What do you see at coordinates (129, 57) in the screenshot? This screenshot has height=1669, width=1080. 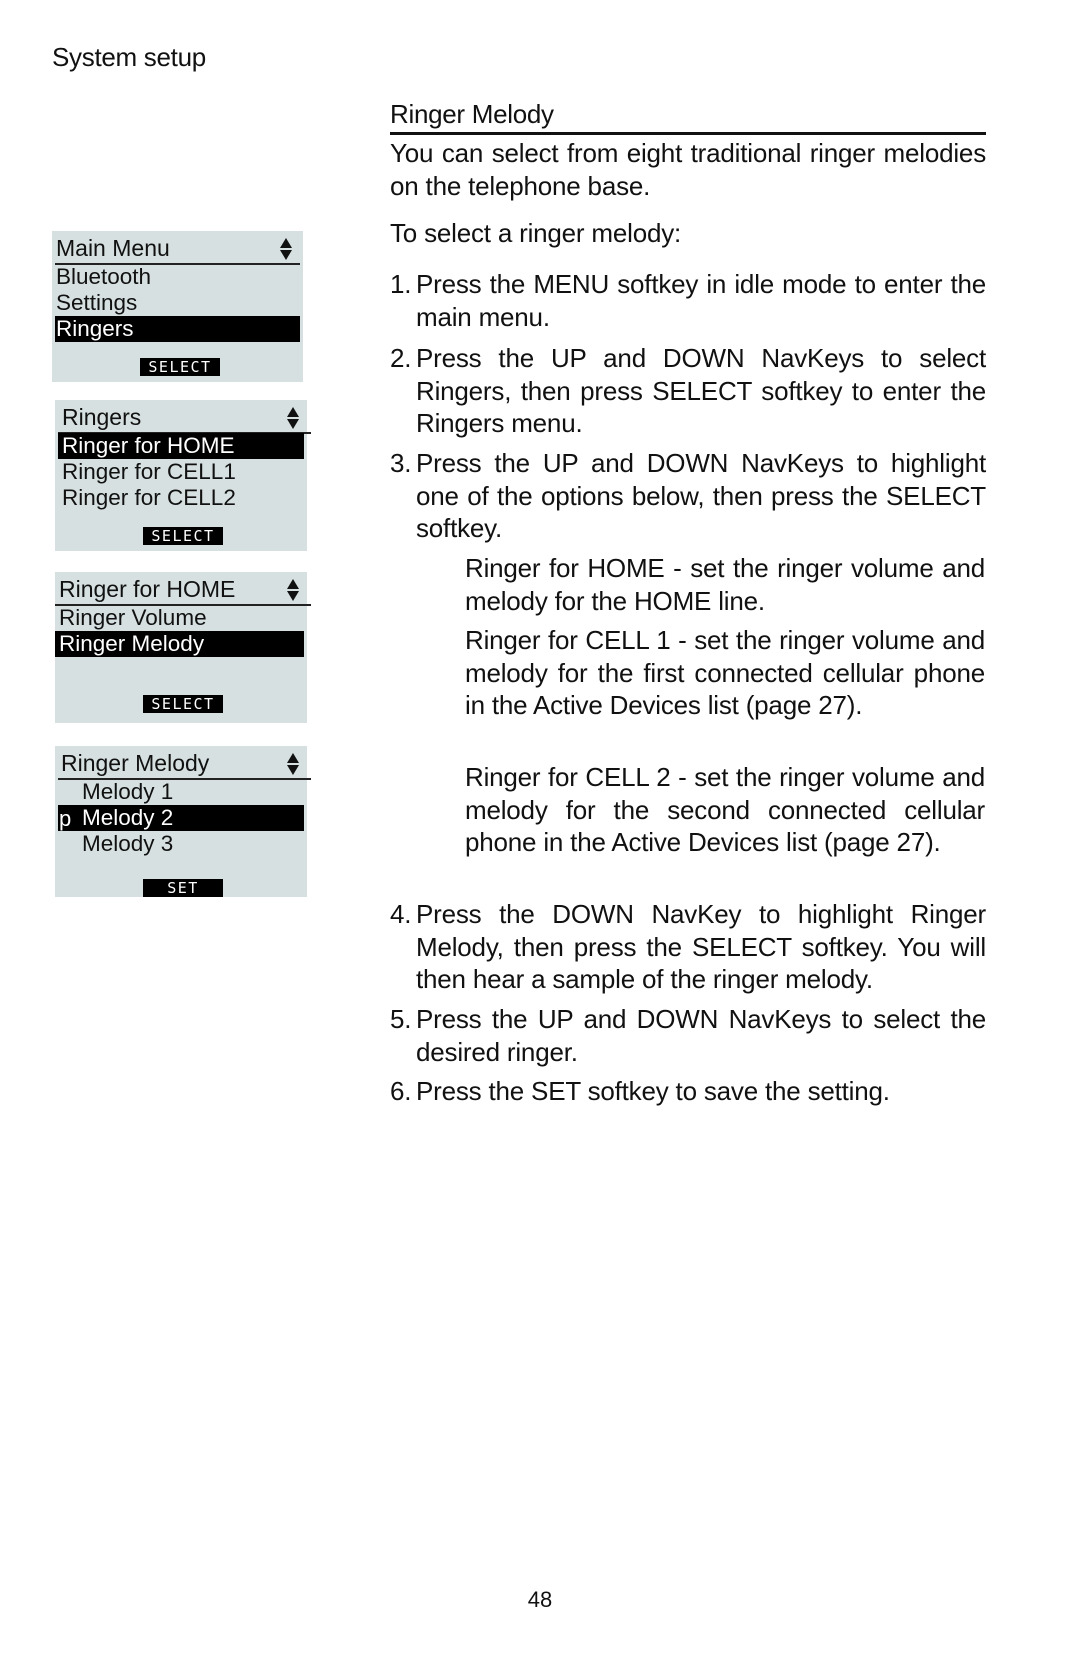 I see `section-label: System setup` at bounding box center [129, 57].